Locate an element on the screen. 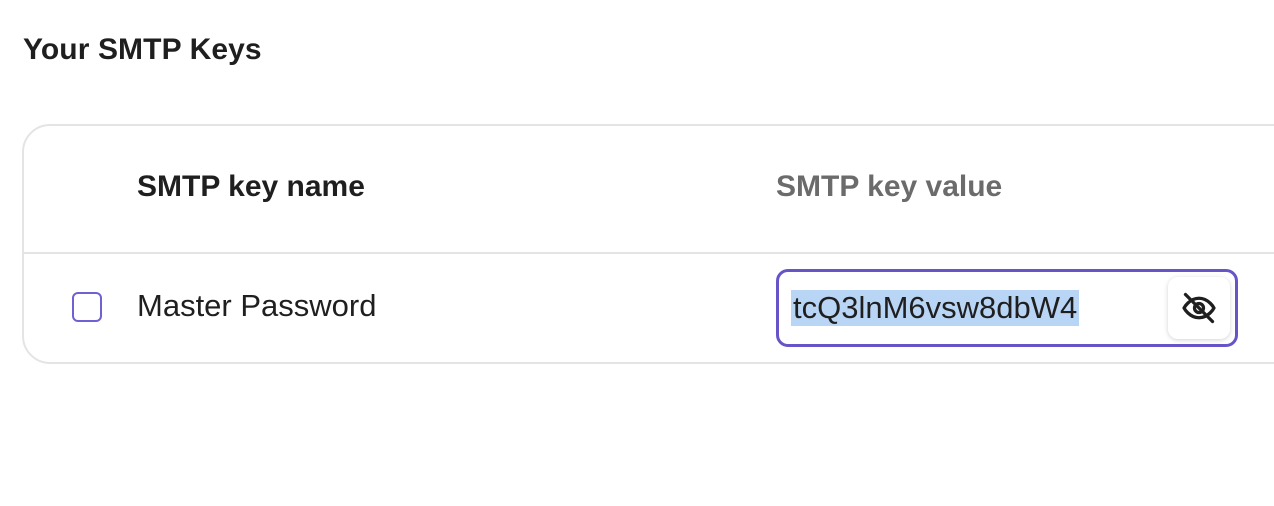 The image size is (1274, 506). eye-slash-icon is located at coordinates (1199, 308).